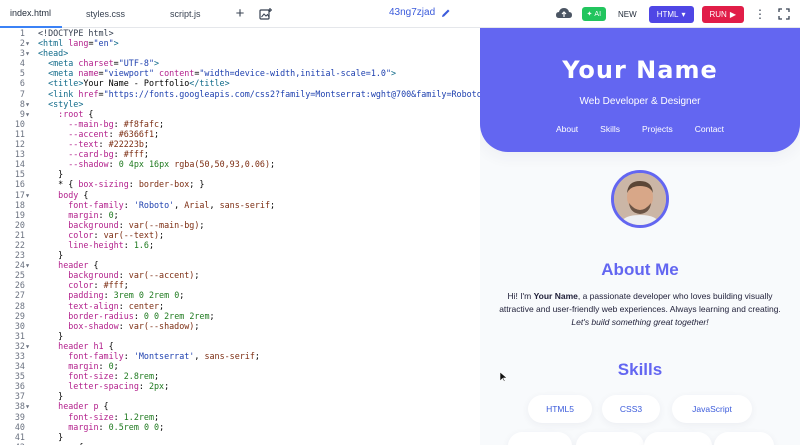 The width and height of the screenshot is (800, 445). I want to click on ai-label: AI, so click(598, 14).